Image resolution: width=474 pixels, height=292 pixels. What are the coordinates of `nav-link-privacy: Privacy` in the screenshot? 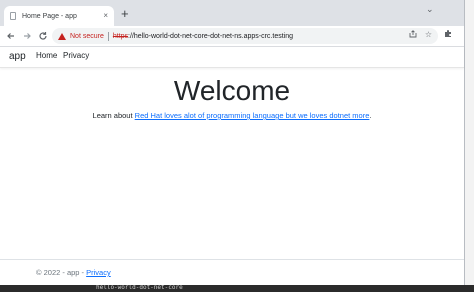 It's located at (76, 55).